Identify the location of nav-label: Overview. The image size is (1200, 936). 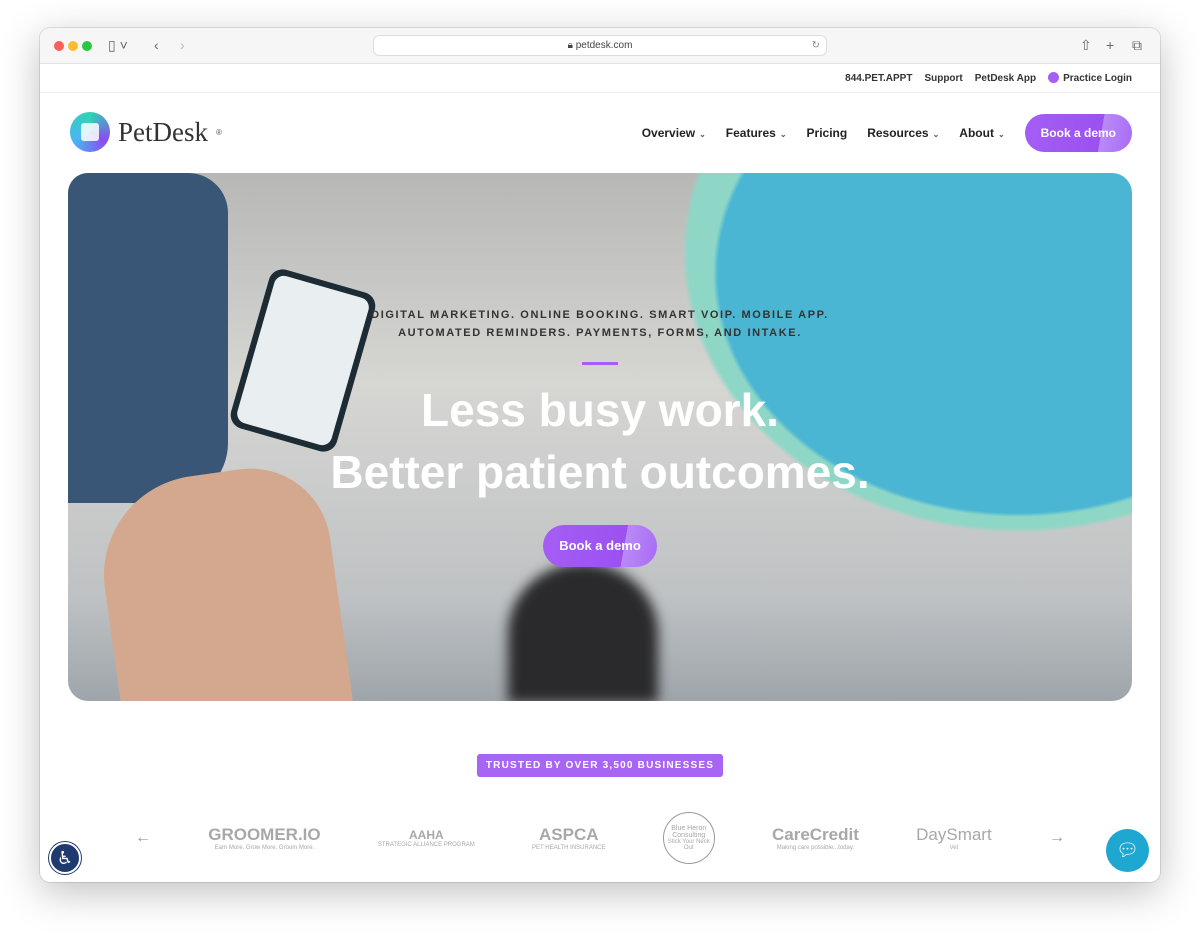
(668, 133).